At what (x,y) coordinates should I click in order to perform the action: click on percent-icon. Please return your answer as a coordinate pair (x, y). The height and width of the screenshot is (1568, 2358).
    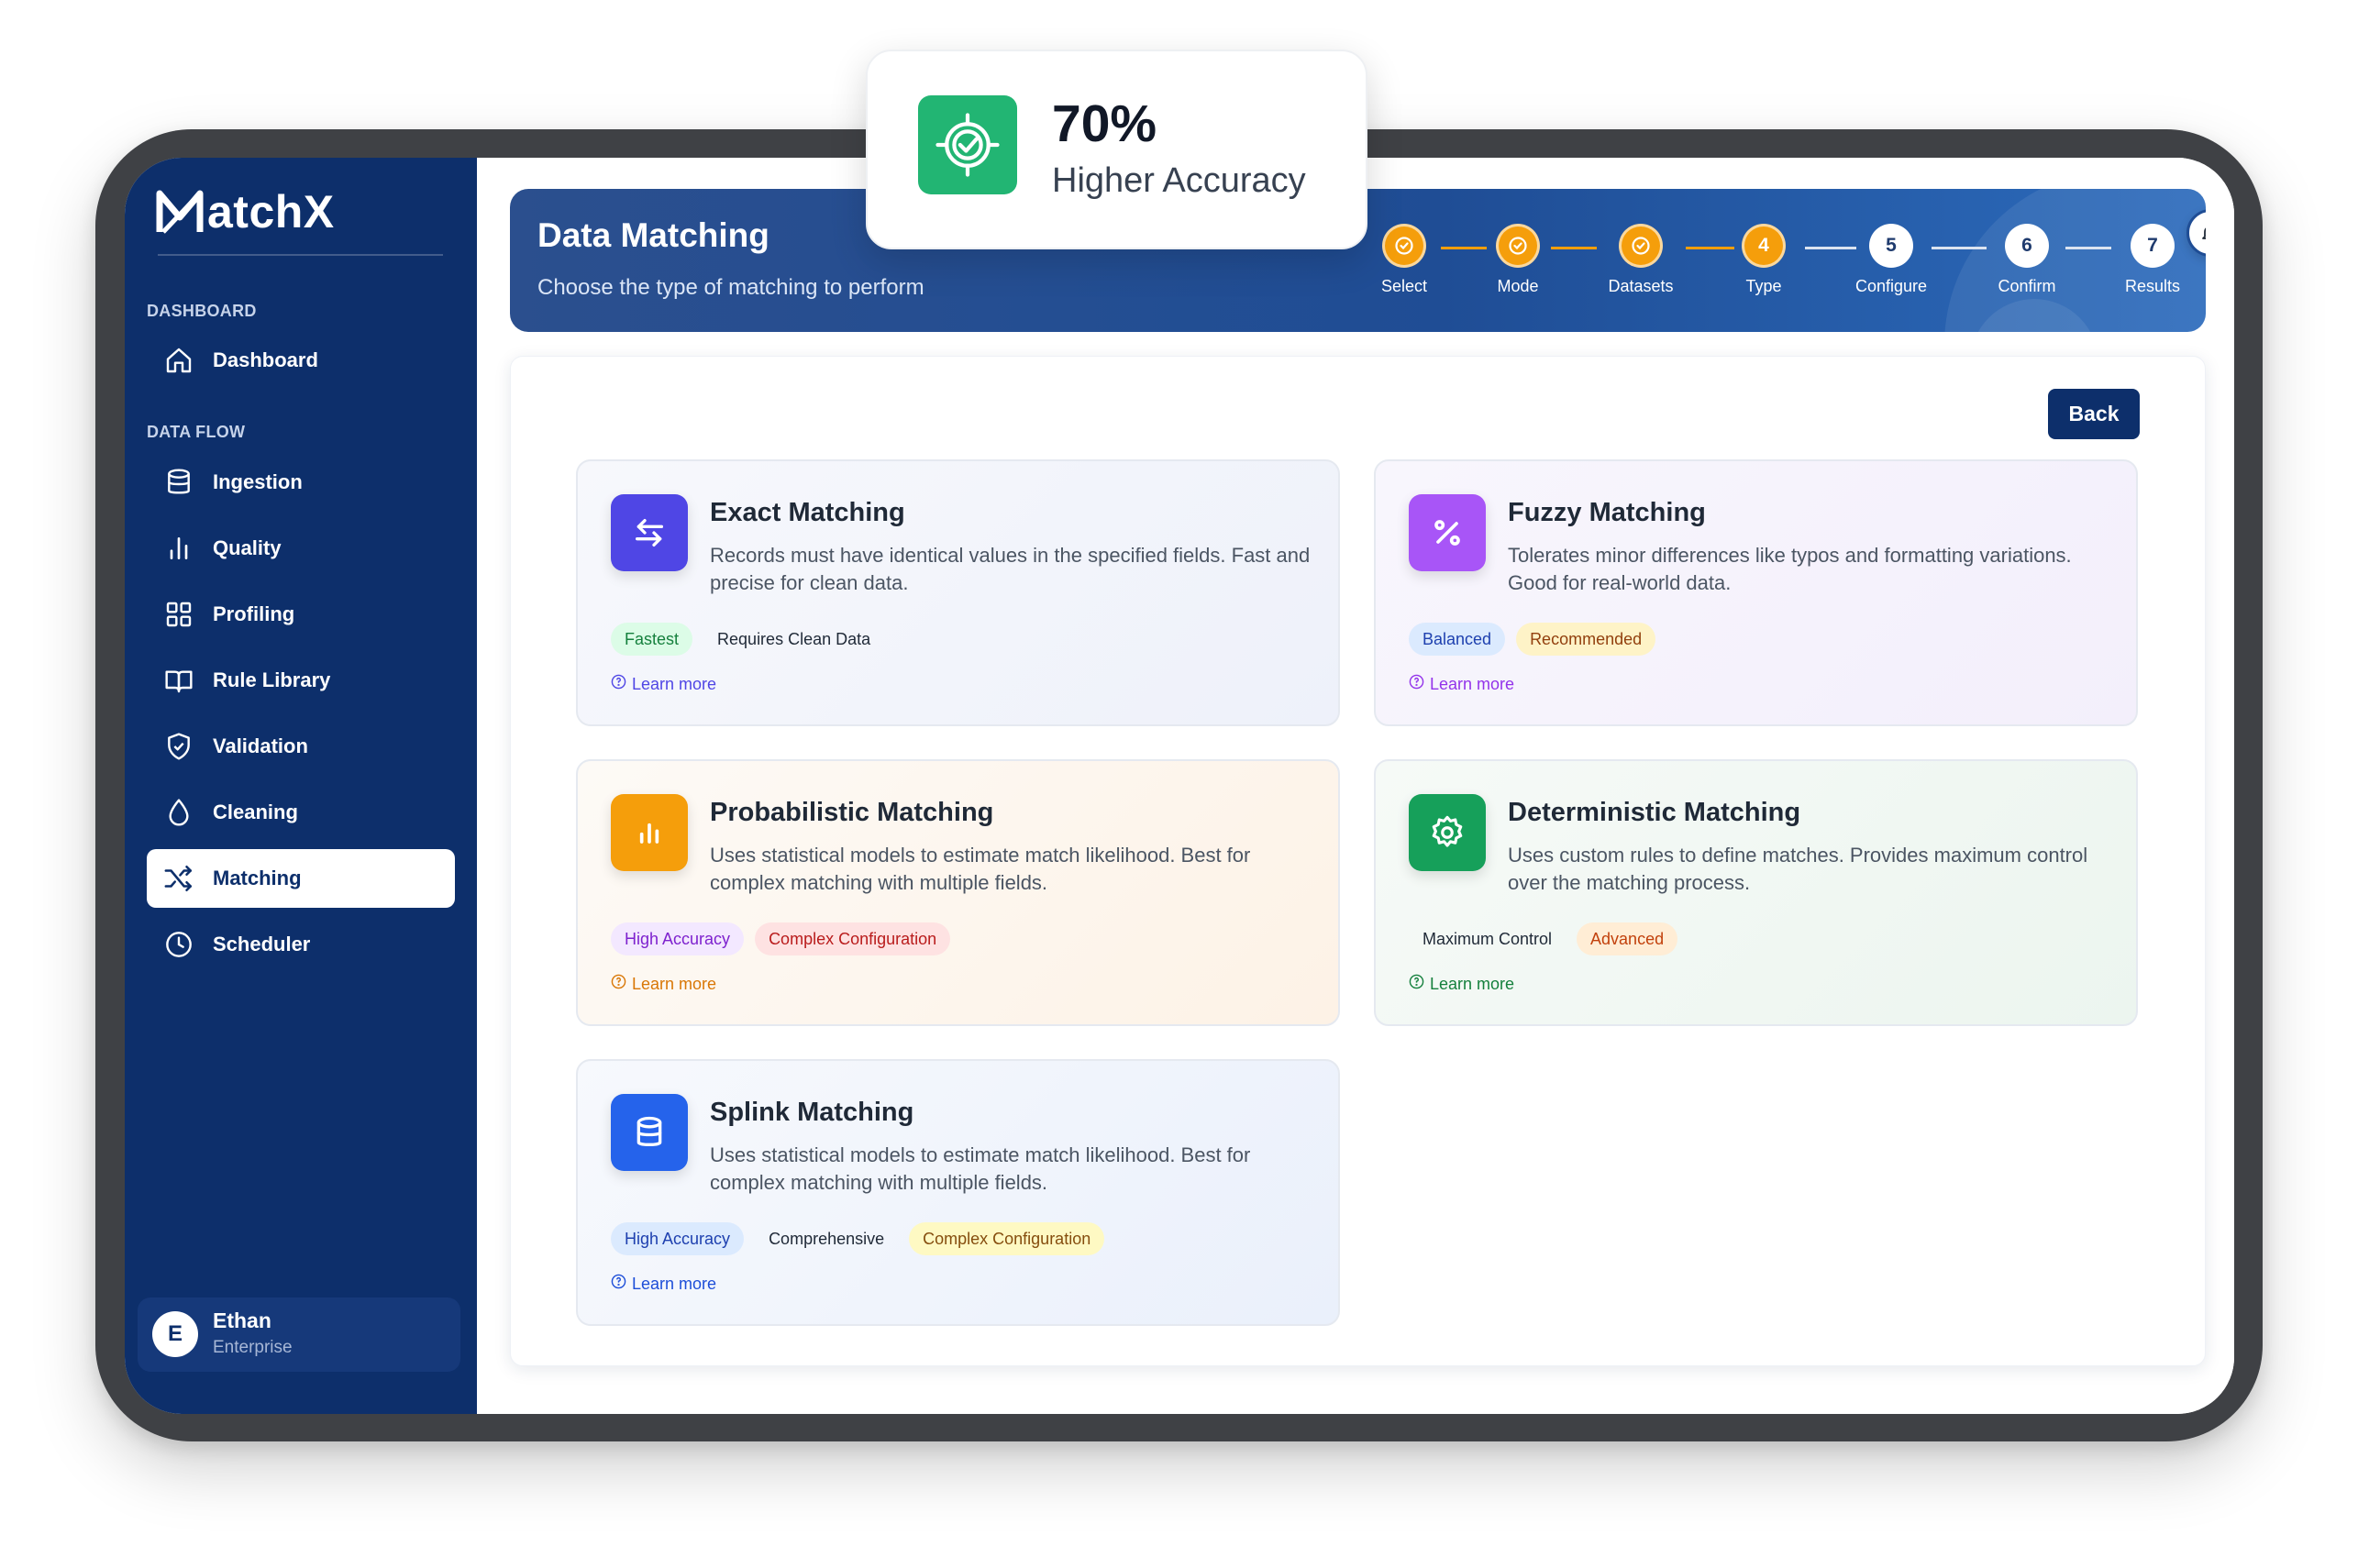
    Looking at the image, I should click on (1447, 533).